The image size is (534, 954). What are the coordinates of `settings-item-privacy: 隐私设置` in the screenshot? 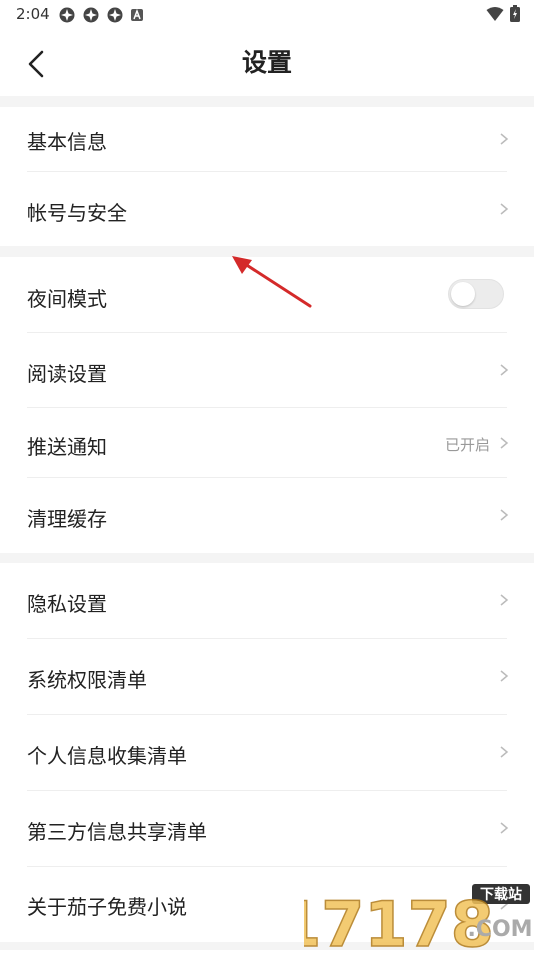 It's located at (267, 600).